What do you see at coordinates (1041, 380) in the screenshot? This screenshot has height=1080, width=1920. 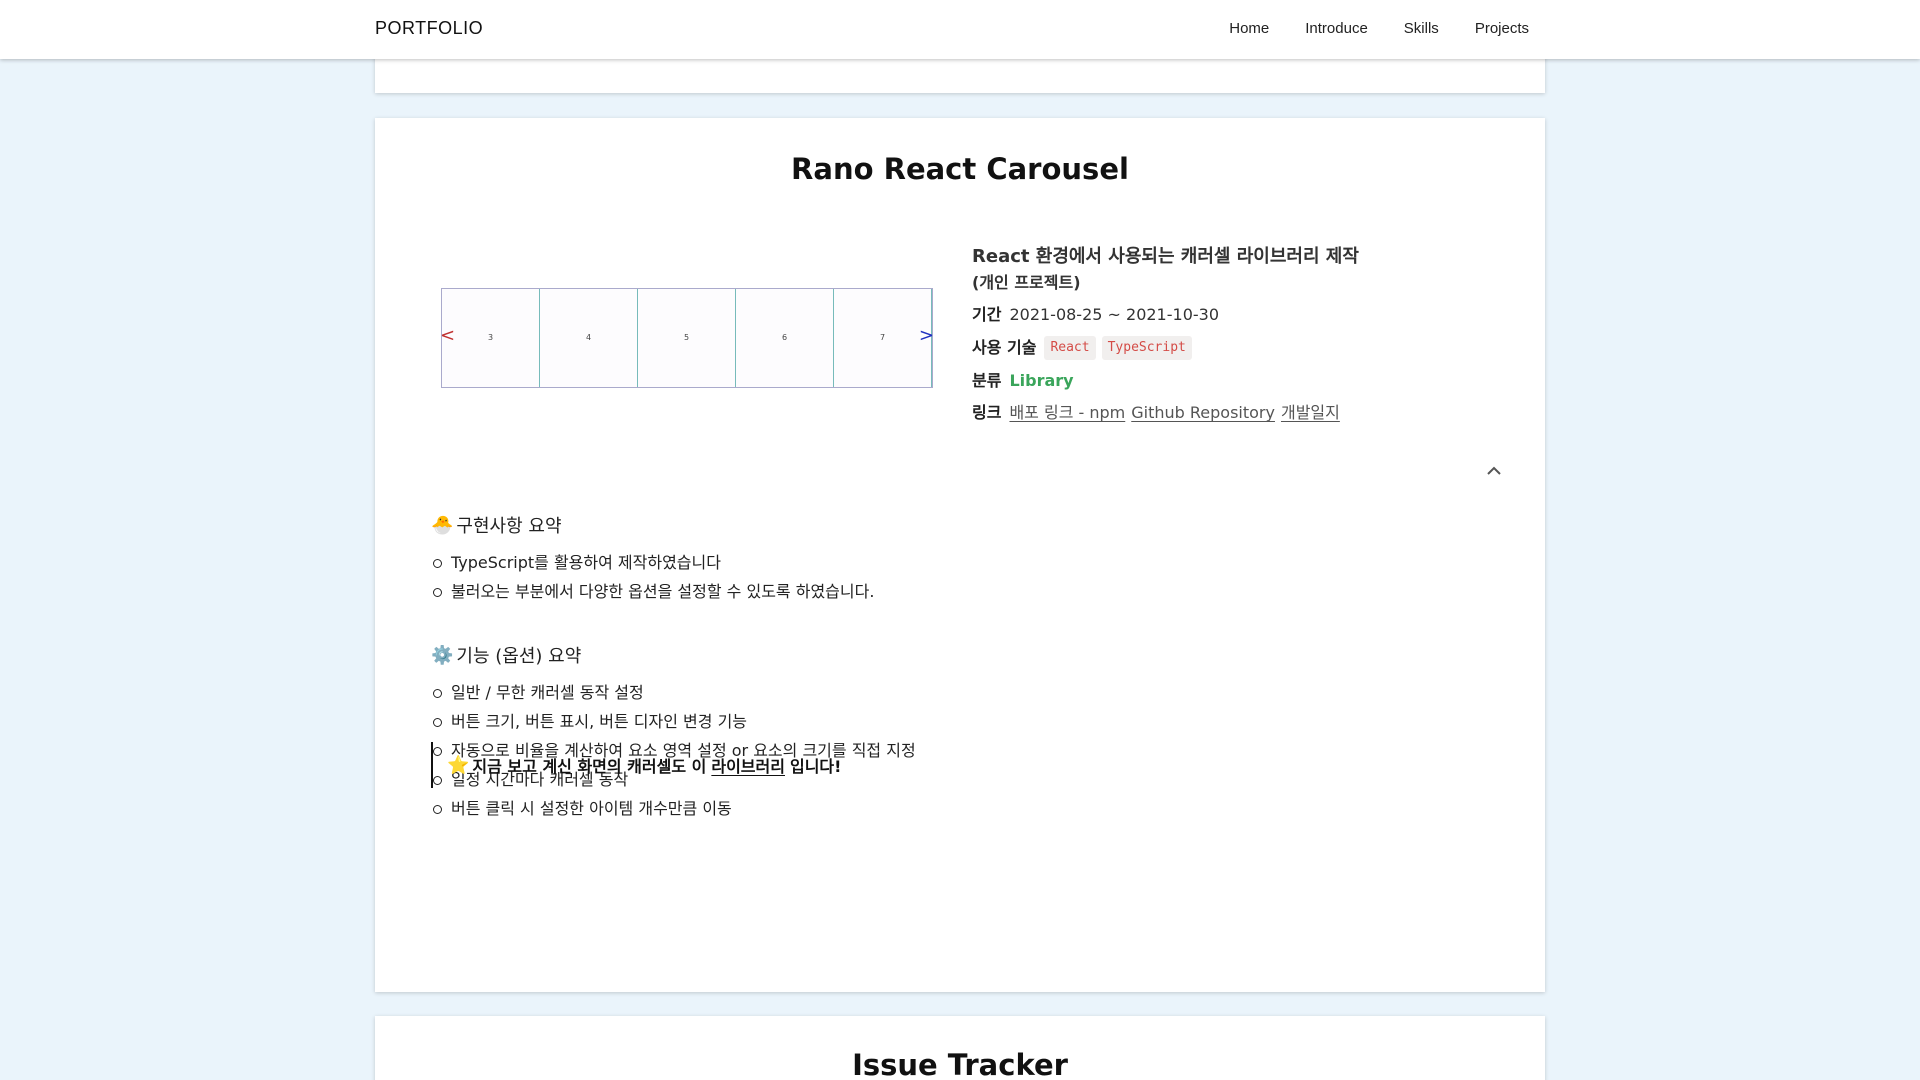 I see `category-value: Library` at bounding box center [1041, 380].